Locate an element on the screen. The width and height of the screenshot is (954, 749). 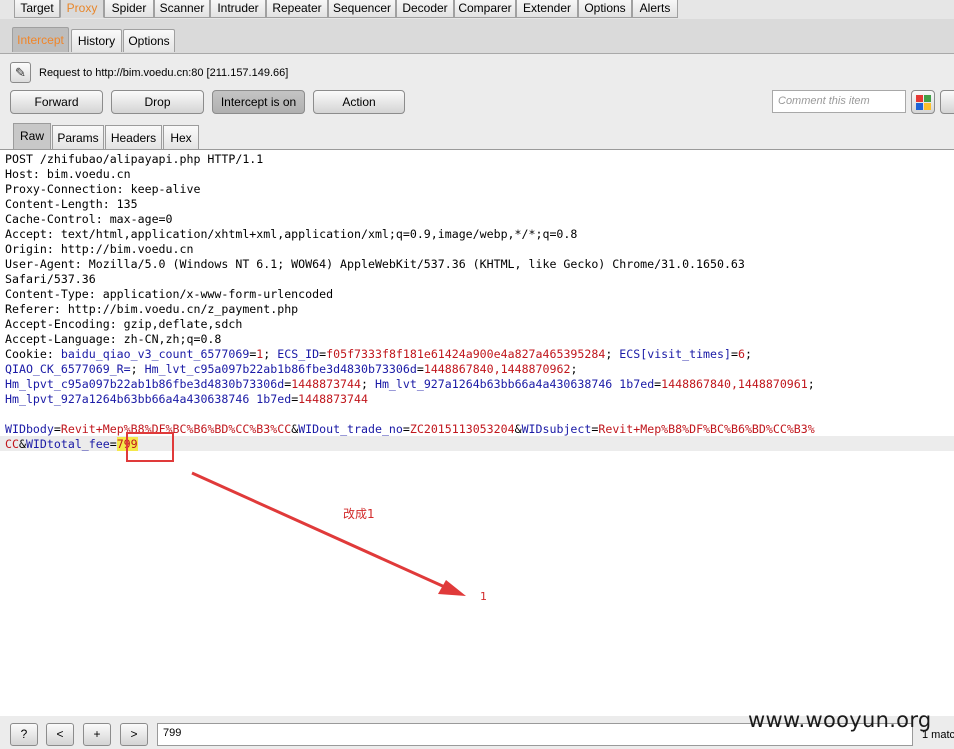
previous-match-button: < is located at coordinates (60, 734).